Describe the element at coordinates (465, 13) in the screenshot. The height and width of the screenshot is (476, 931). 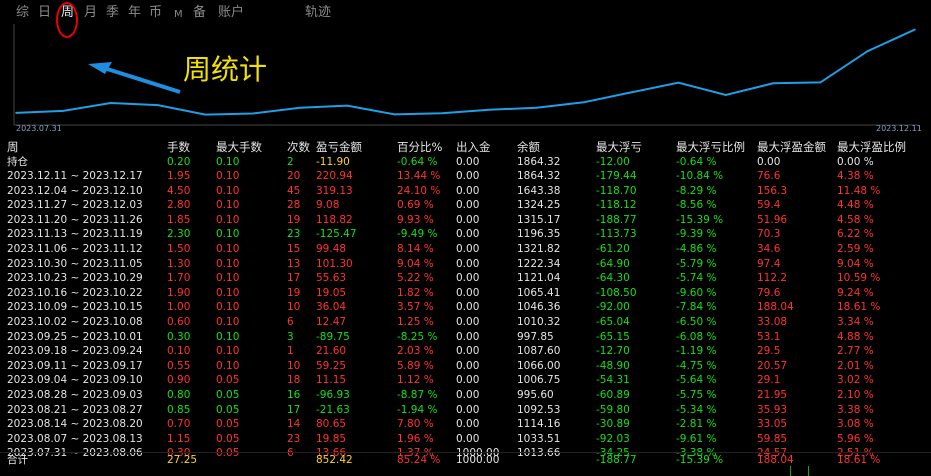
I see `period-tabs: 综 日 周 月 季 年 币 M 备 账户 轨迹` at that location.